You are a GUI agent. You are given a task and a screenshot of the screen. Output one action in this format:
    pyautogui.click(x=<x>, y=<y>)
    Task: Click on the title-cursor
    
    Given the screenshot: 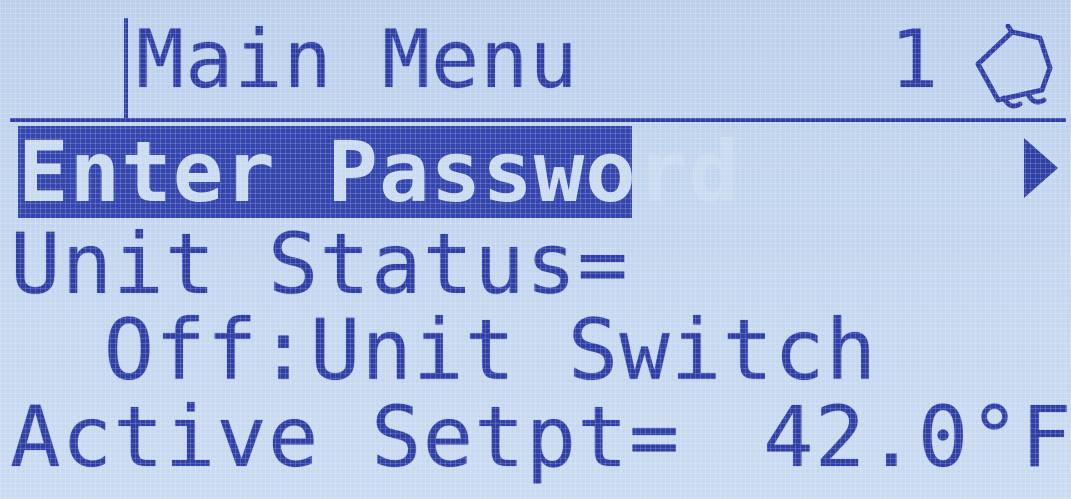 What is the action you would take?
    pyautogui.click(x=126, y=68)
    